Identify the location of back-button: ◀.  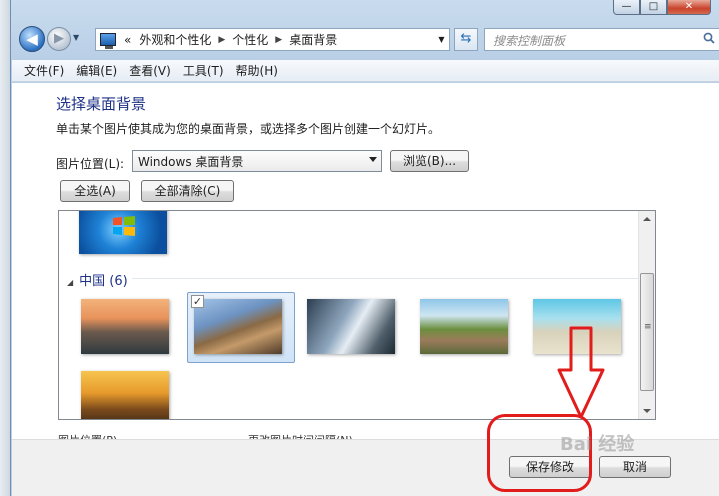
(32, 39).